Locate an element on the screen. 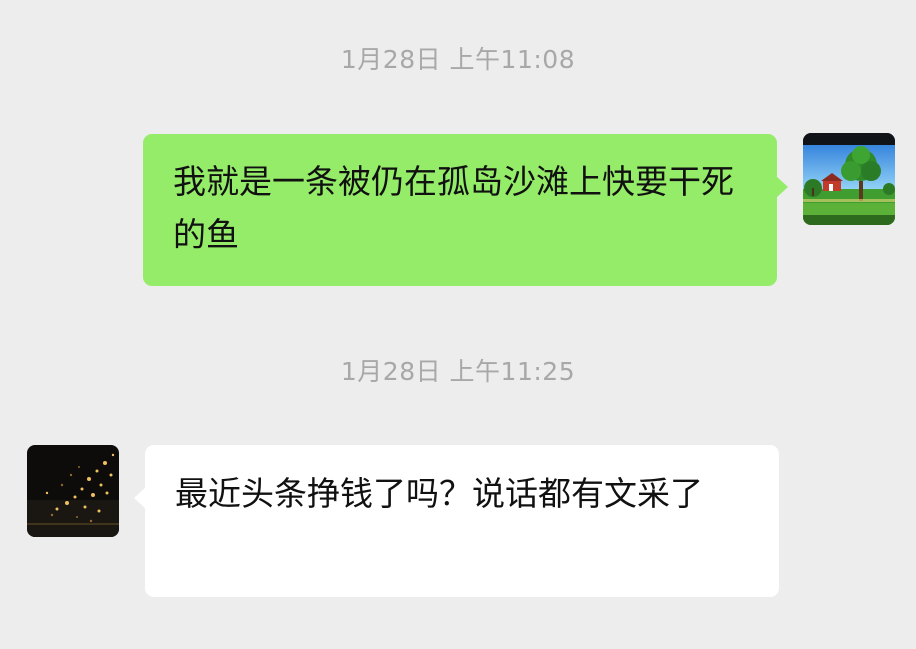 The width and height of the screenshot is (916, 649). contact-avatar is located at coordinates (73, 491).